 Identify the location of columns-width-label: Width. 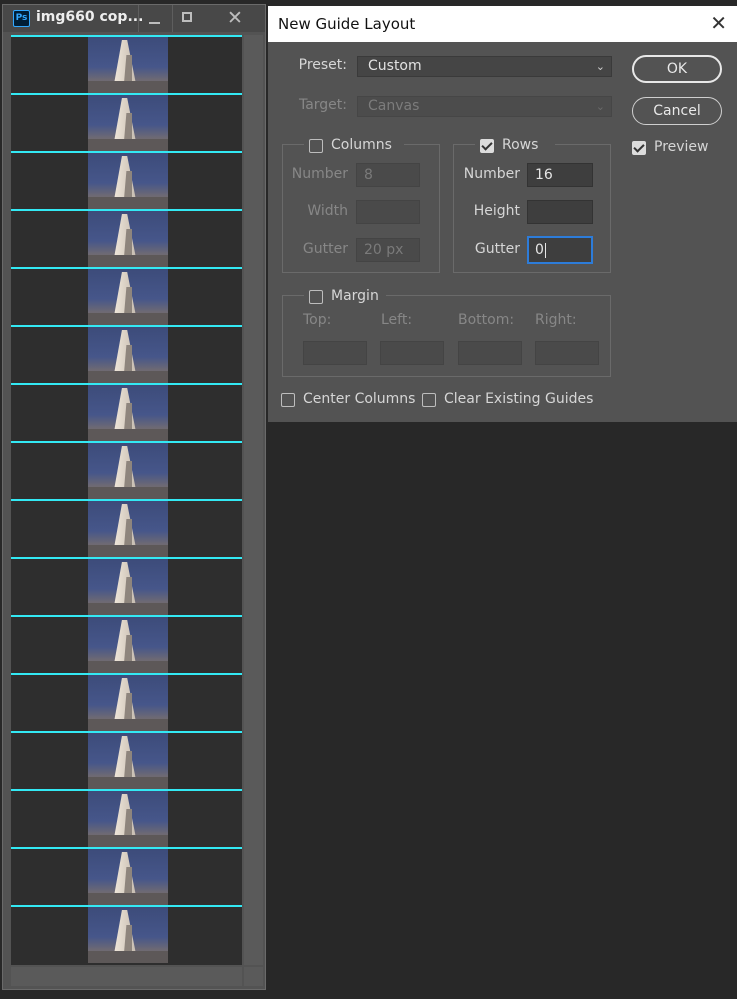
(327, 211).